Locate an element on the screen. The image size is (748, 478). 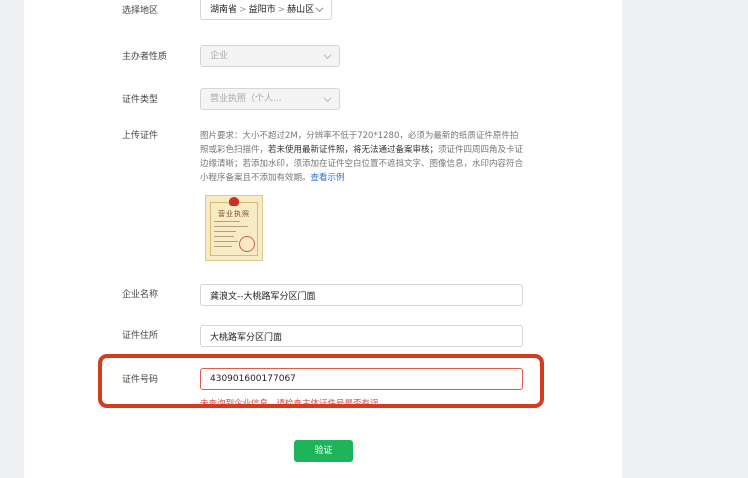
upload-label: 上传证件 is located at coordinates (140, 136).